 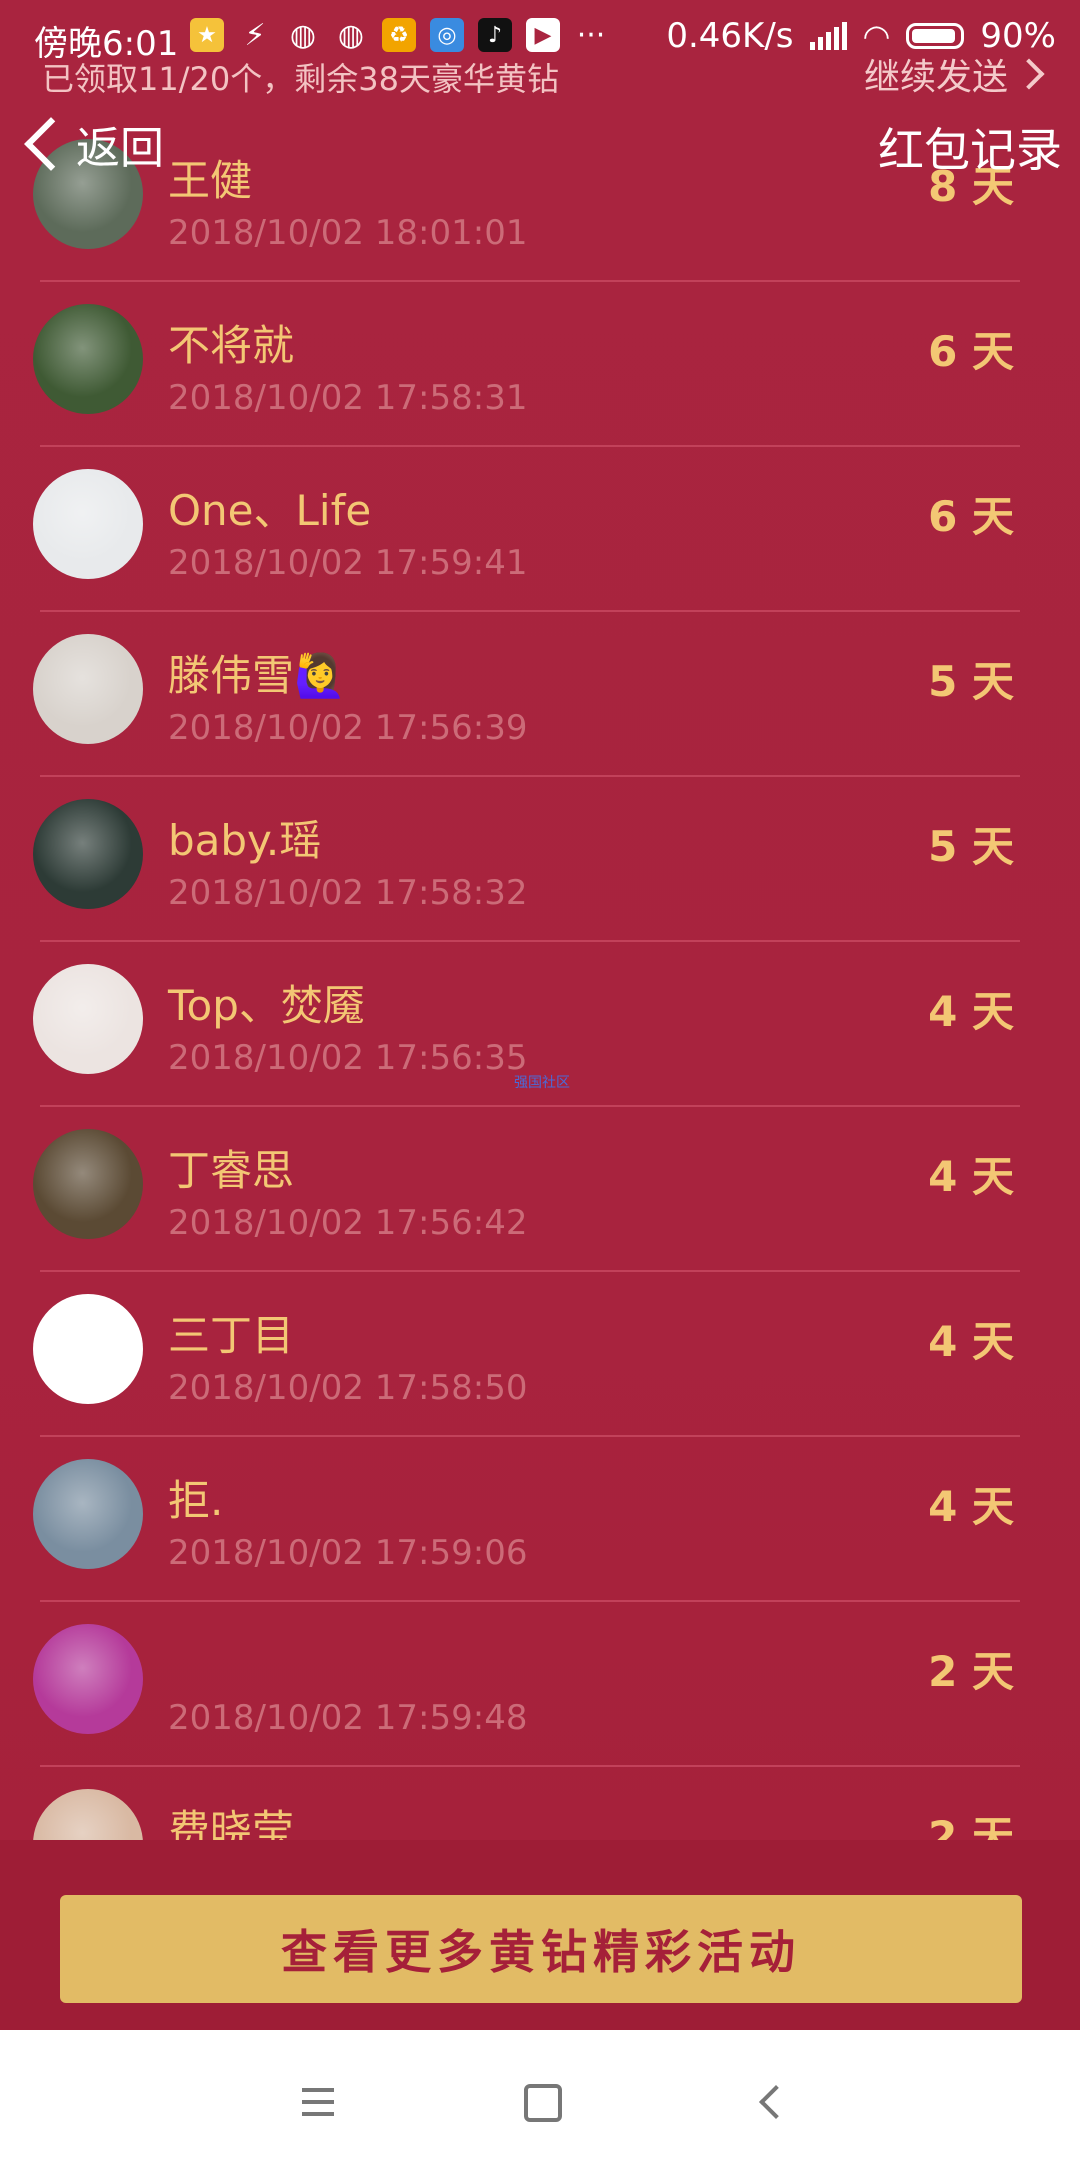 I want to click on continue-send-button: 继续发送, so click(x=954, y=74).